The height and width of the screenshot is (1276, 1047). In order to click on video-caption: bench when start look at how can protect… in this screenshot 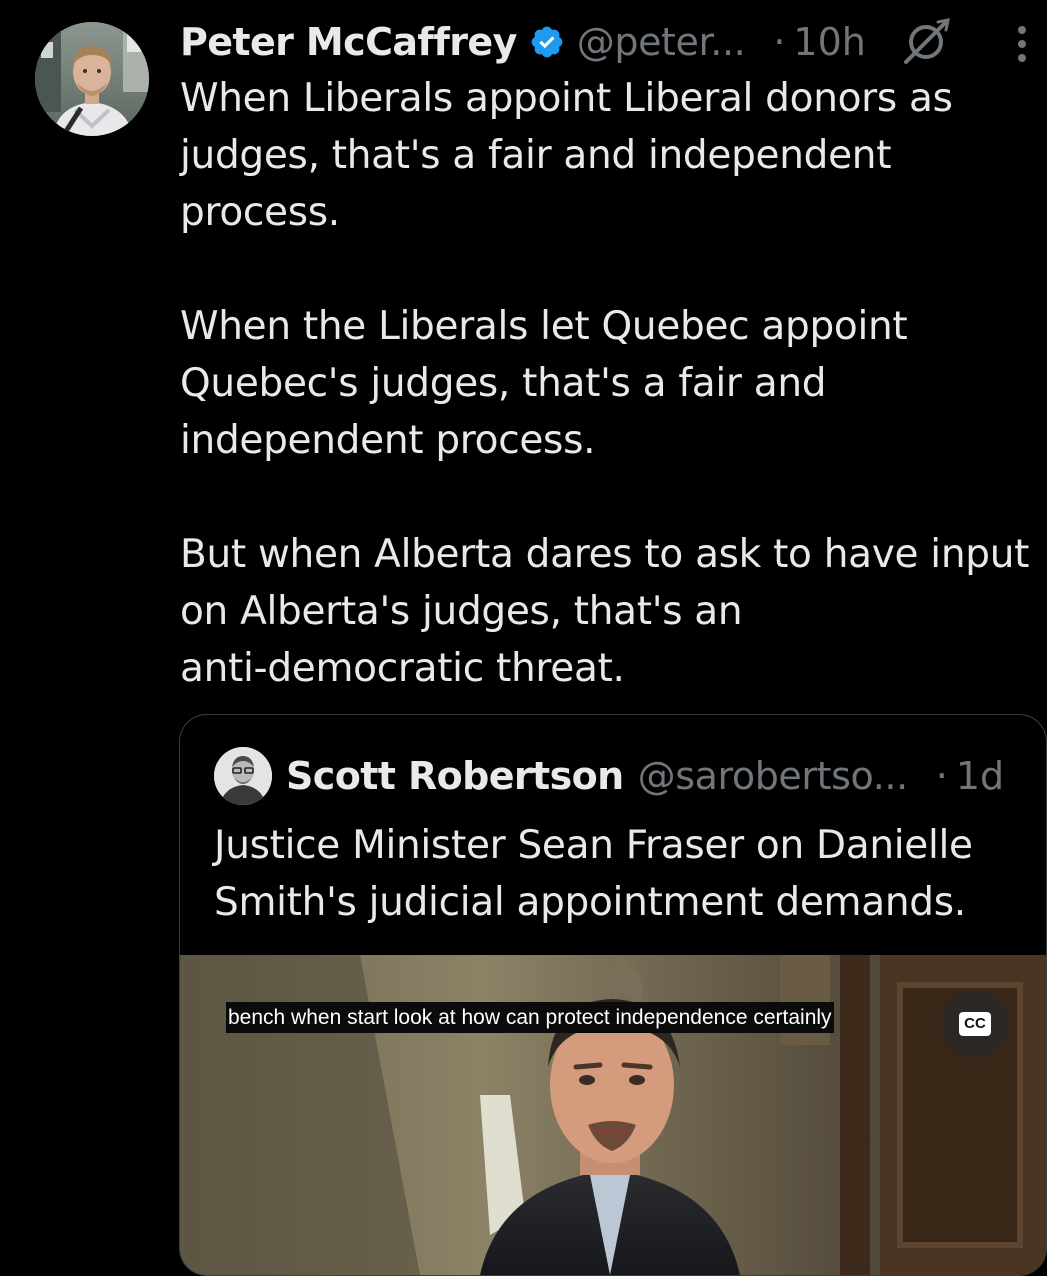, I will do `click(530, 1017)`.